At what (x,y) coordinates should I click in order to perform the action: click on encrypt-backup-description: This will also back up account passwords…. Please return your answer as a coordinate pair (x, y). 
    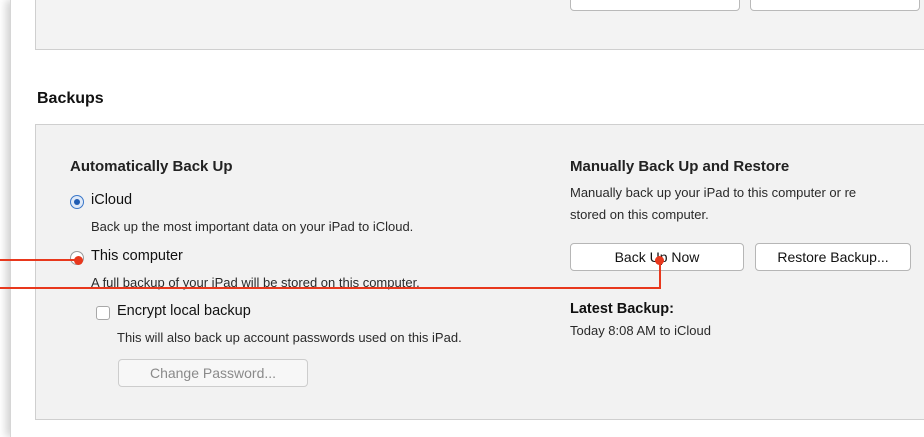
    Looking at the image, I should click on (289, 337).